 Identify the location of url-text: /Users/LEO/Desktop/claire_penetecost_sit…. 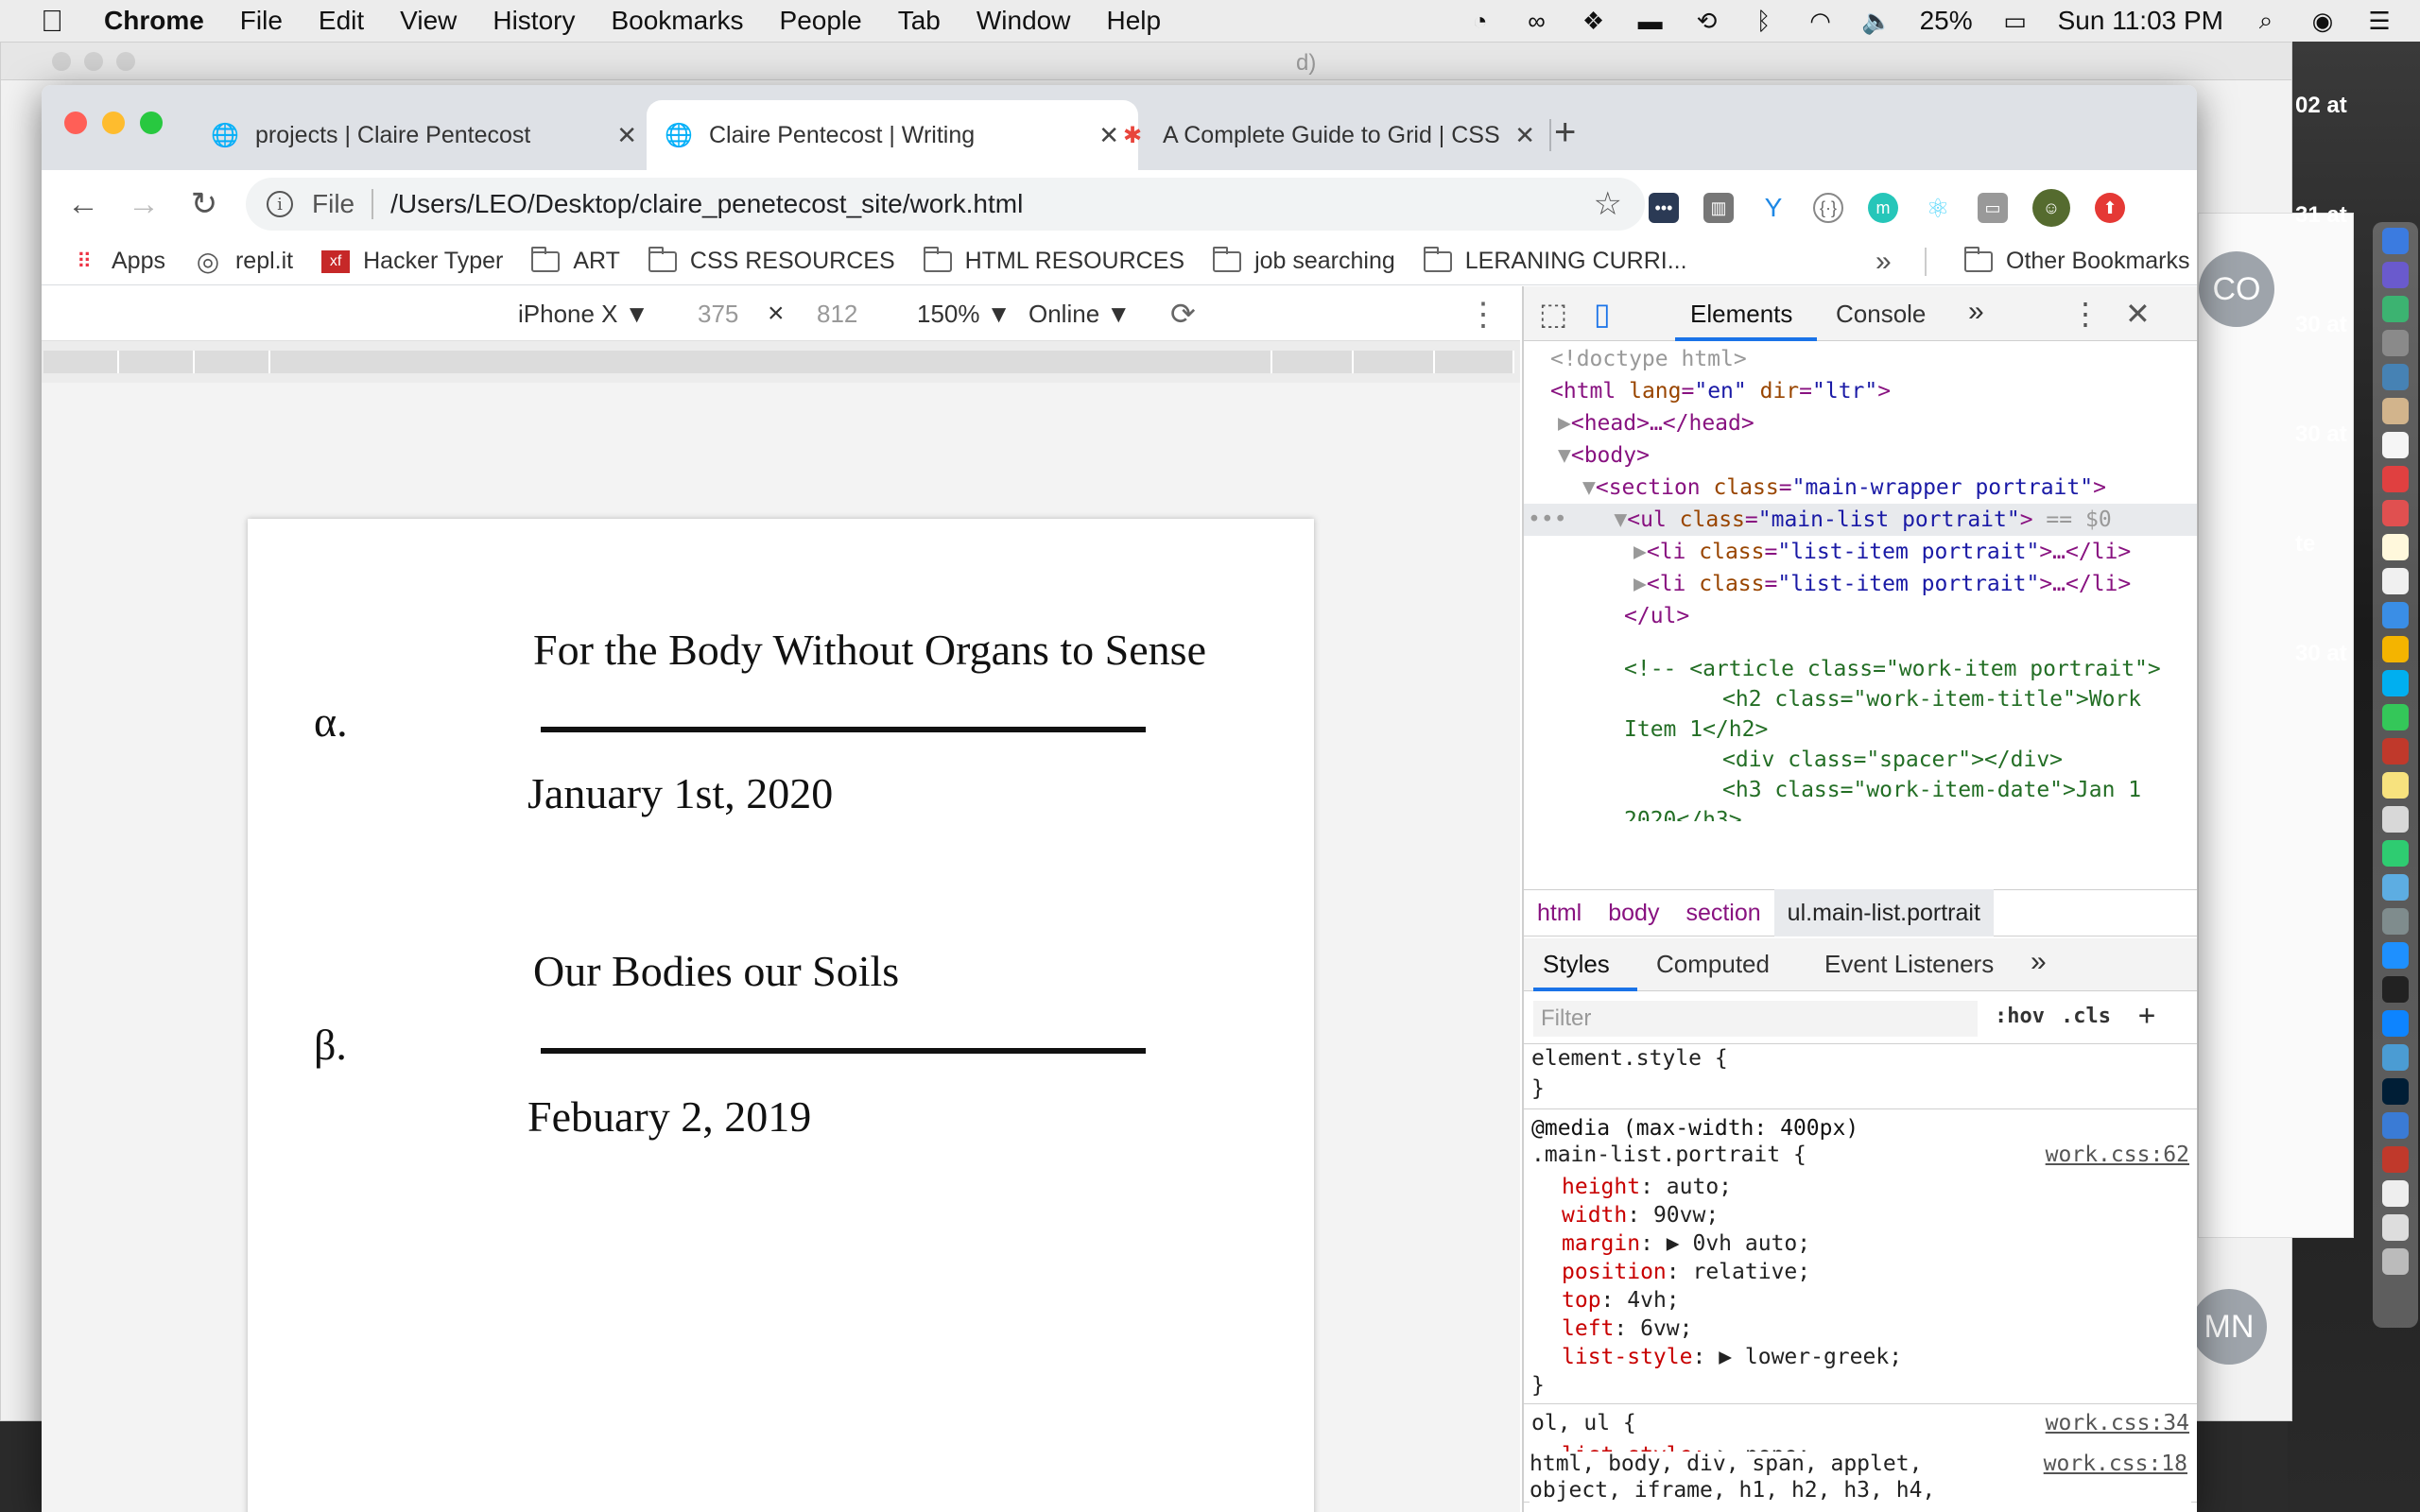
(706, 204).